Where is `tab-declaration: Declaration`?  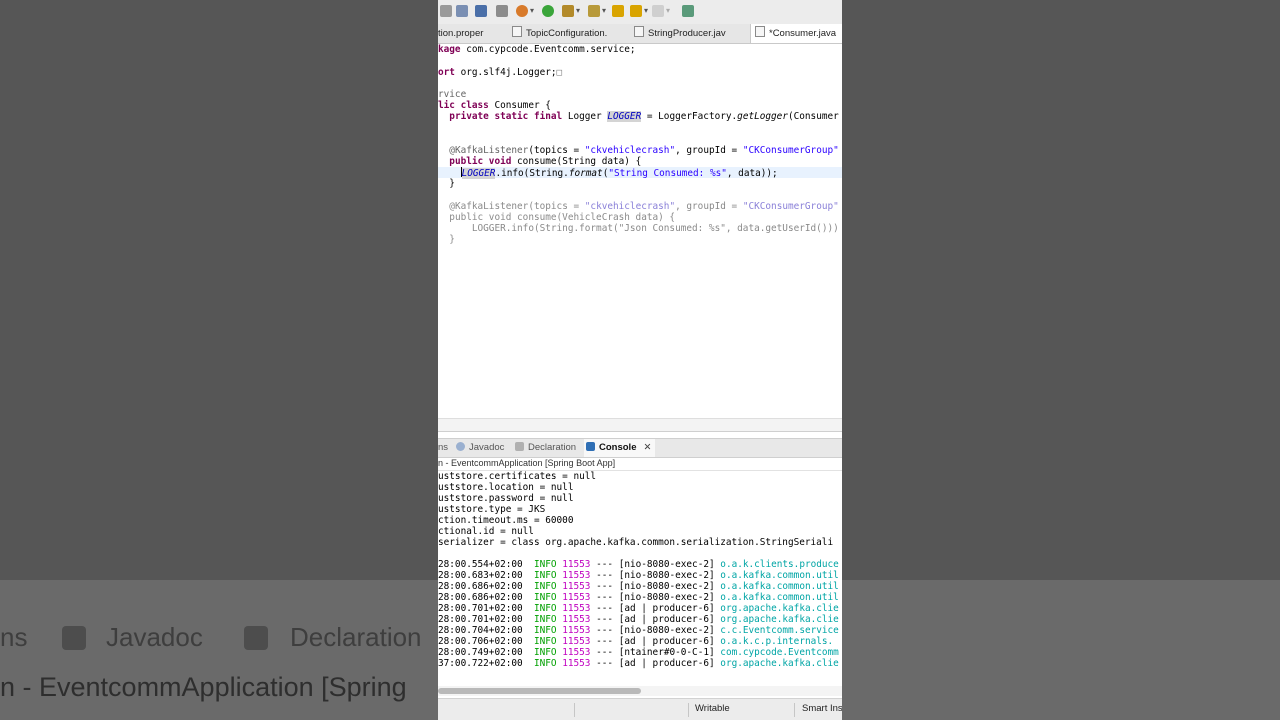
tab-declaration: Declaration is located at coordinates (545, 448).